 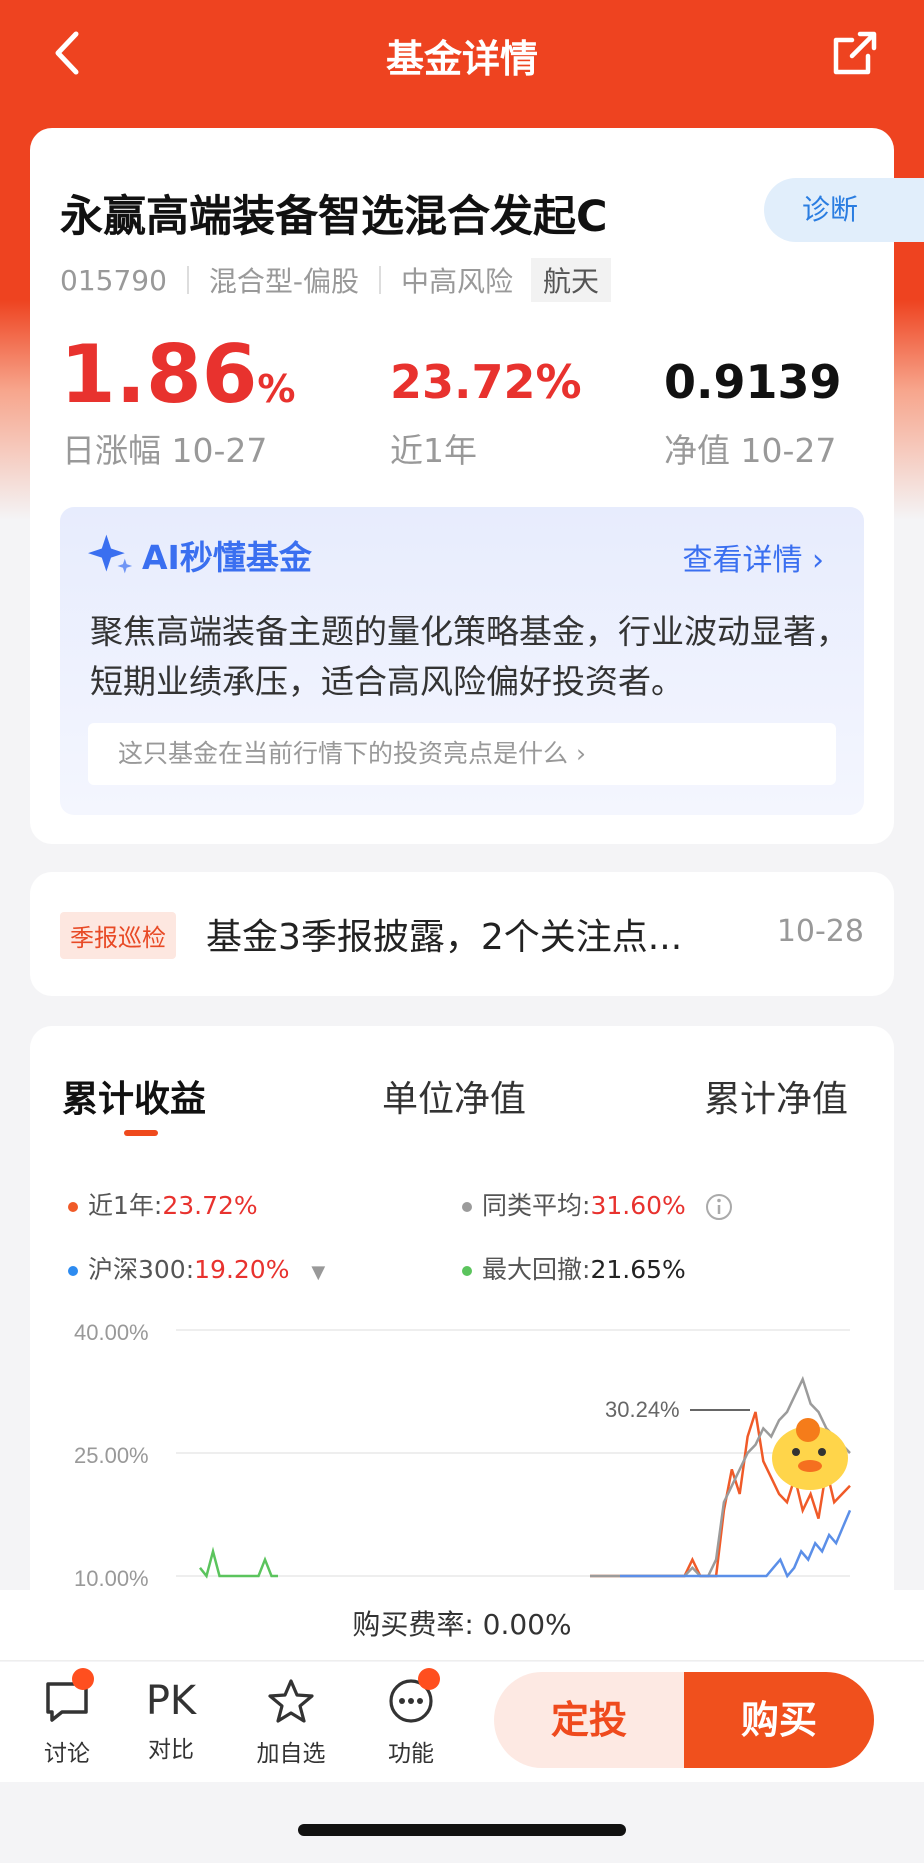 What do you see at coordinates (454, 1096) in the screenshot?
I see `tab-unit-nav: 单位净值` at bounding box center [454, 1096].